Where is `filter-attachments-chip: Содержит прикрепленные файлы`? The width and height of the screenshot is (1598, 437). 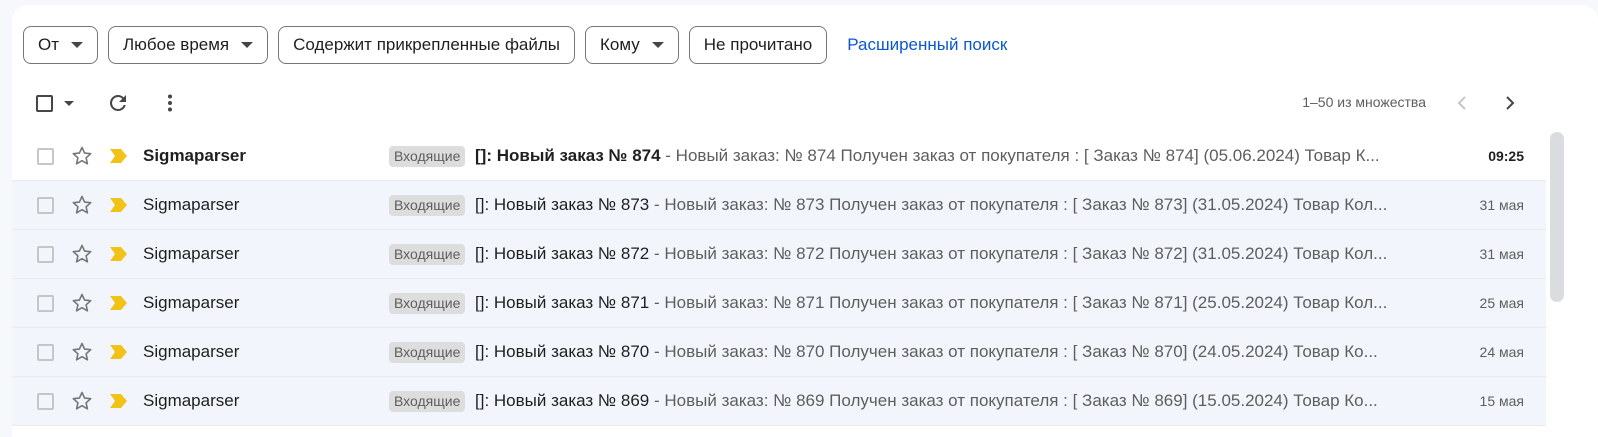
filter-attachments-chip: Содержит прикрепленные файлы is located at coordinates (427, 45).